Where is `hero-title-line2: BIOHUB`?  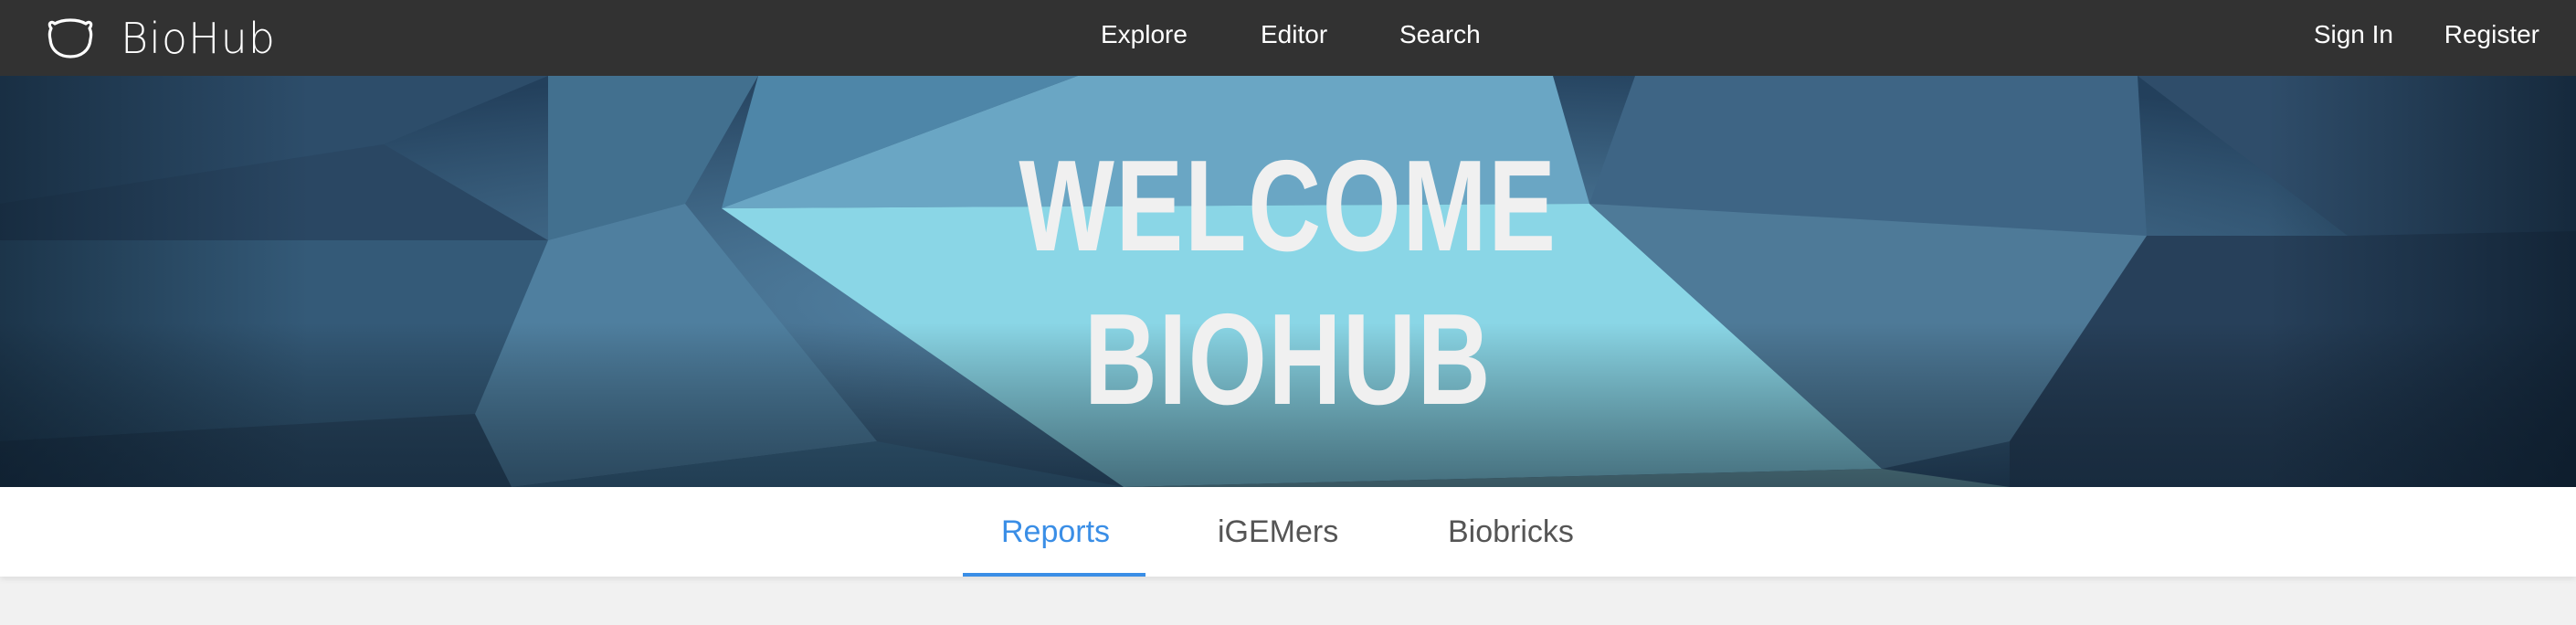
hero-title-line2: BIOHUB is located at coordinates (1288, 359).